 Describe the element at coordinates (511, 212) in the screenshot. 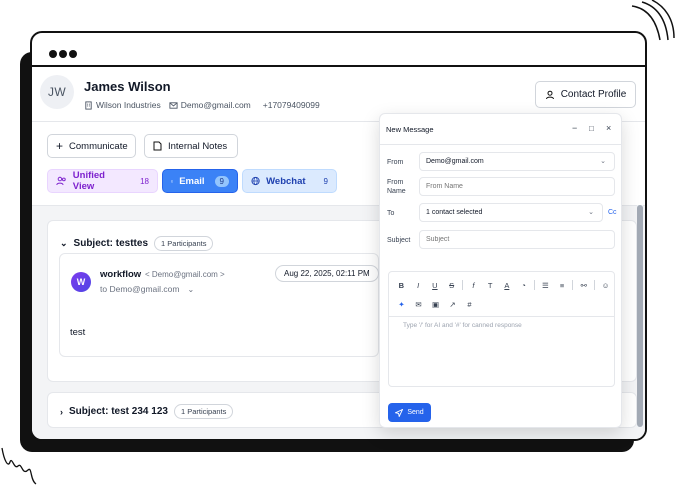

I see `to-select: 1 contact selected ⌄` at that location.